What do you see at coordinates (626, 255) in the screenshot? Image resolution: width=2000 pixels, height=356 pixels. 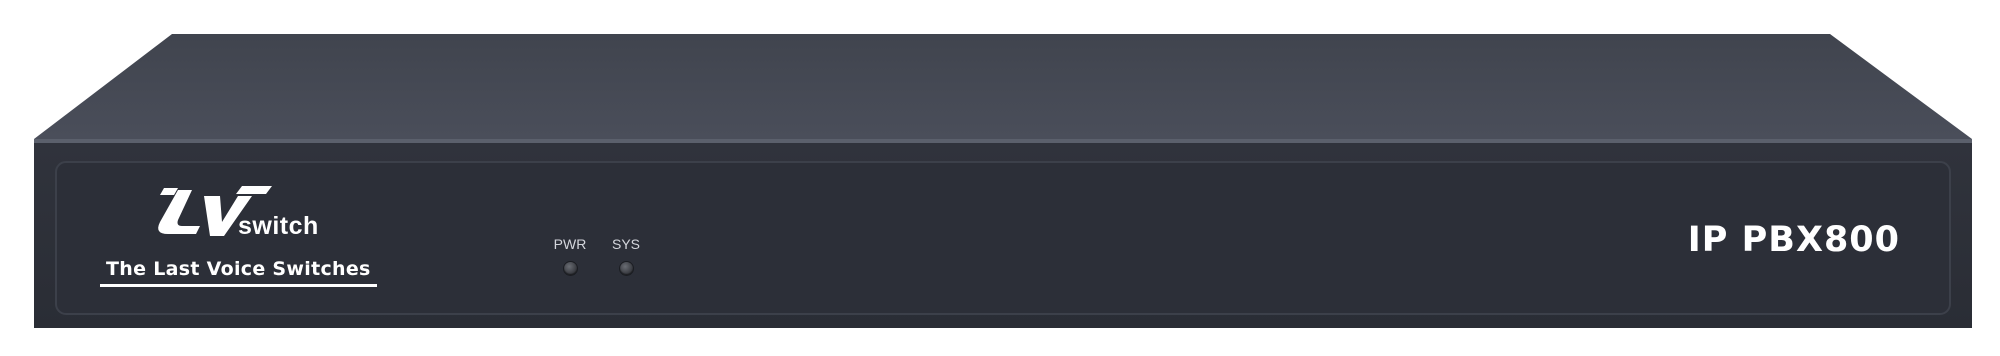 I see `indicator-sys: SYS` at bounding box center [626, 255].